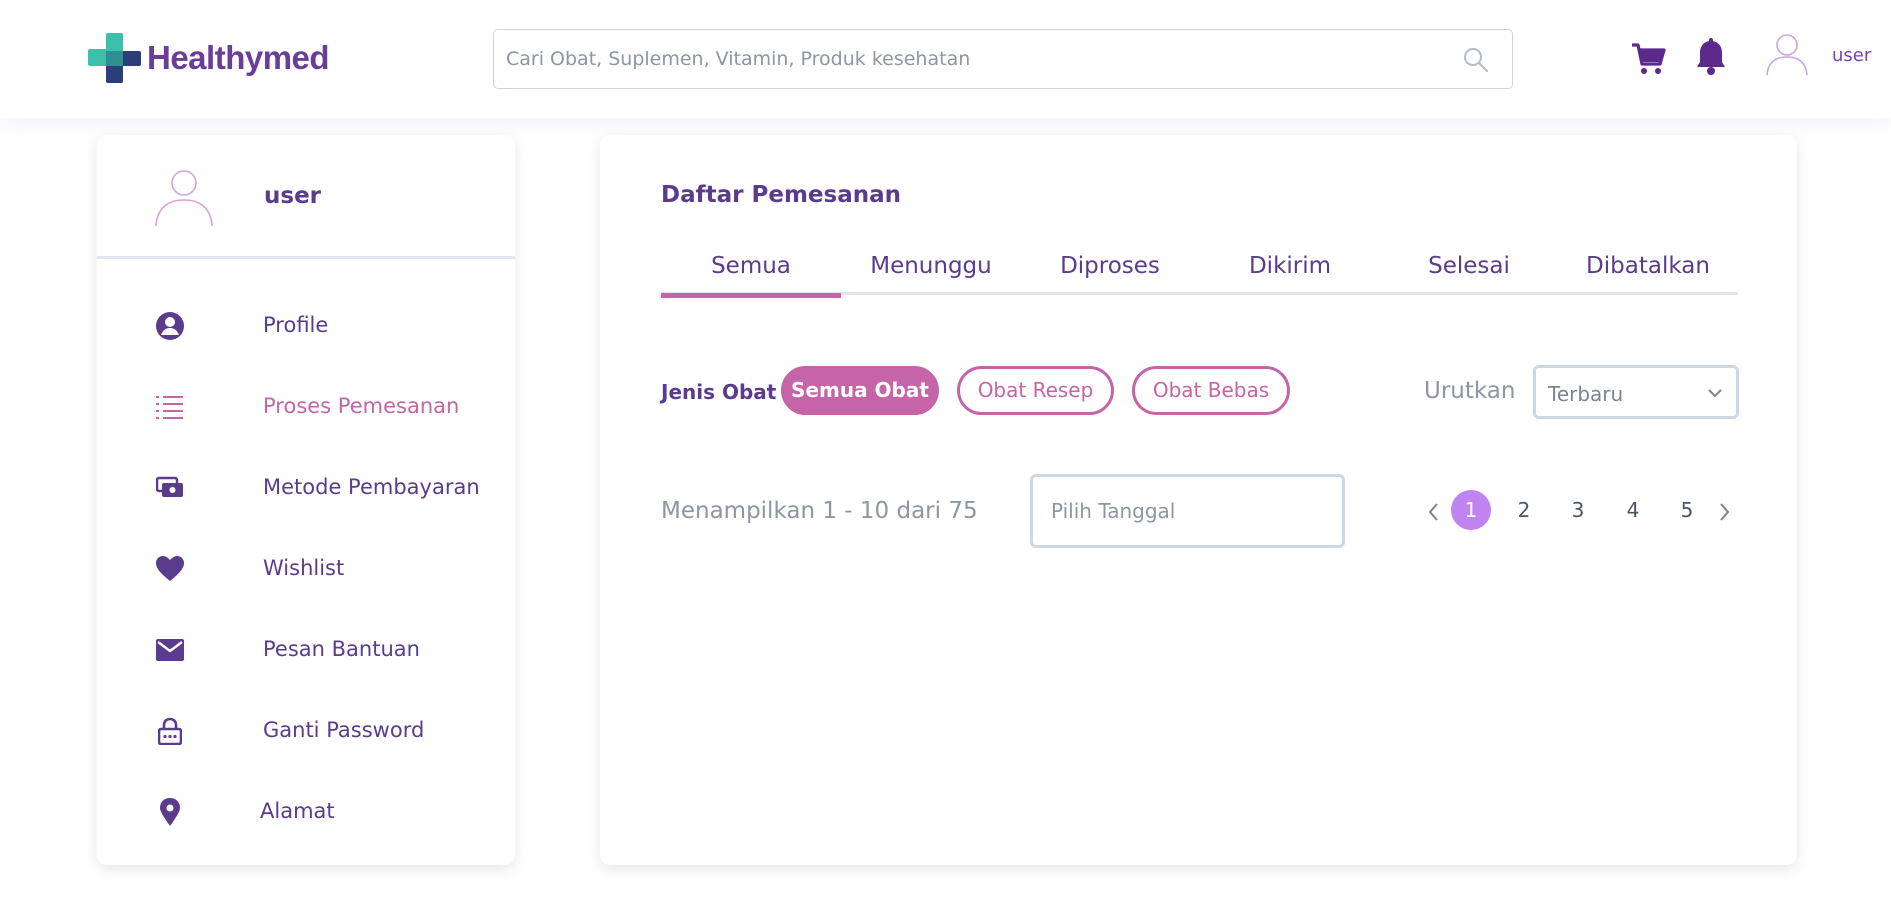 The image size is (1891, 898). Describe the element at coordinates (860, 390) in the screenshot. I see `chip-semua-obat: Semua Obat` at that location.